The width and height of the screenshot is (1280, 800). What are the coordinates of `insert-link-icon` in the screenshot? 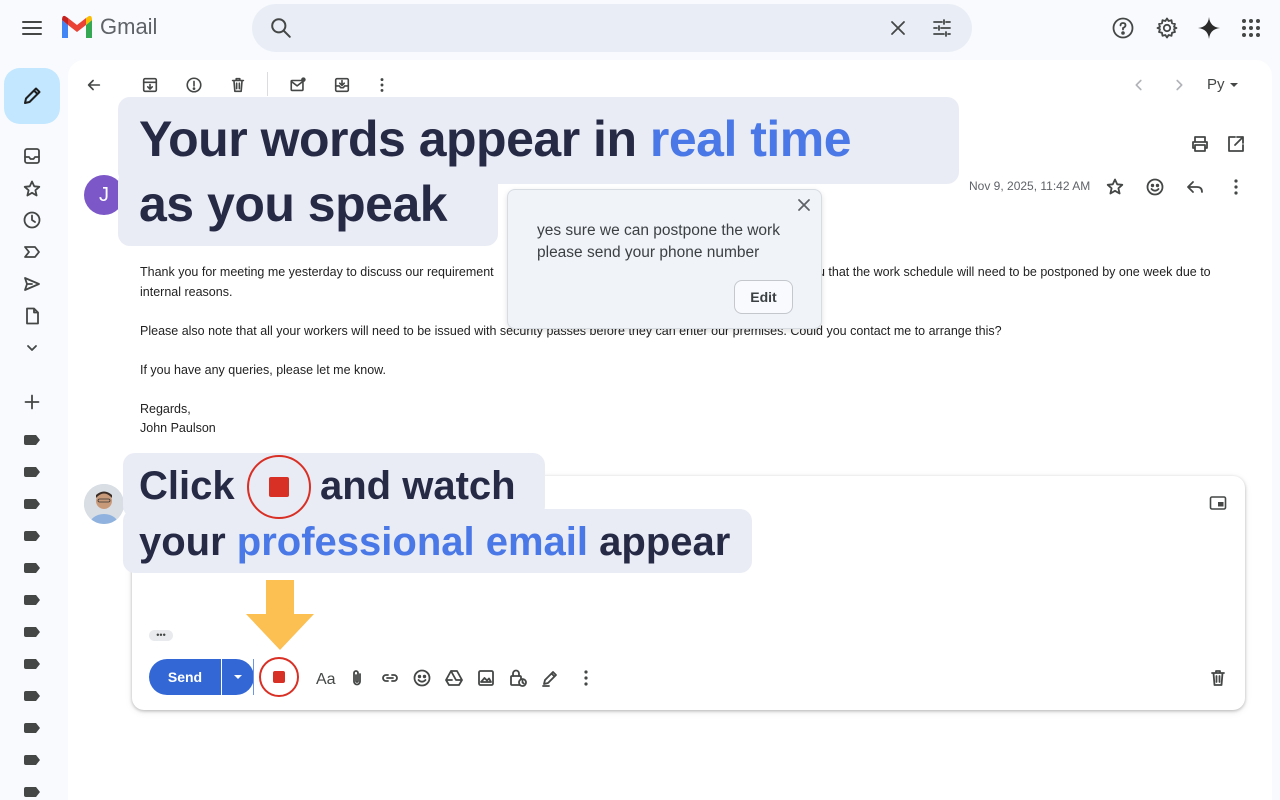 It's located at (390, 678).